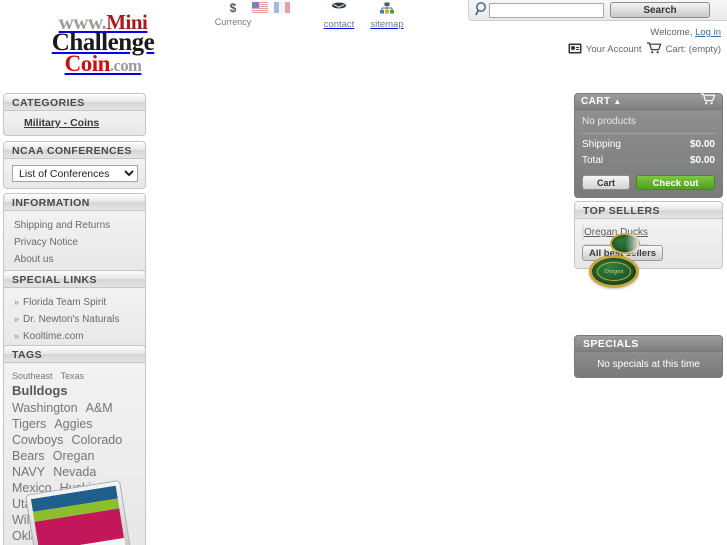 This screenshot has width=727, height=545. I want to click on contact-link: contact, so click(339, 16).